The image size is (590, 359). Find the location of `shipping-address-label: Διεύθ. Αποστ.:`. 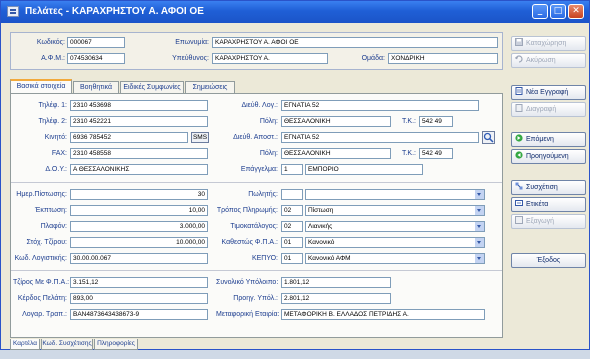

shipping-address-label: Διεύθ. Αποστ.: is located at coordinates (255, 137).